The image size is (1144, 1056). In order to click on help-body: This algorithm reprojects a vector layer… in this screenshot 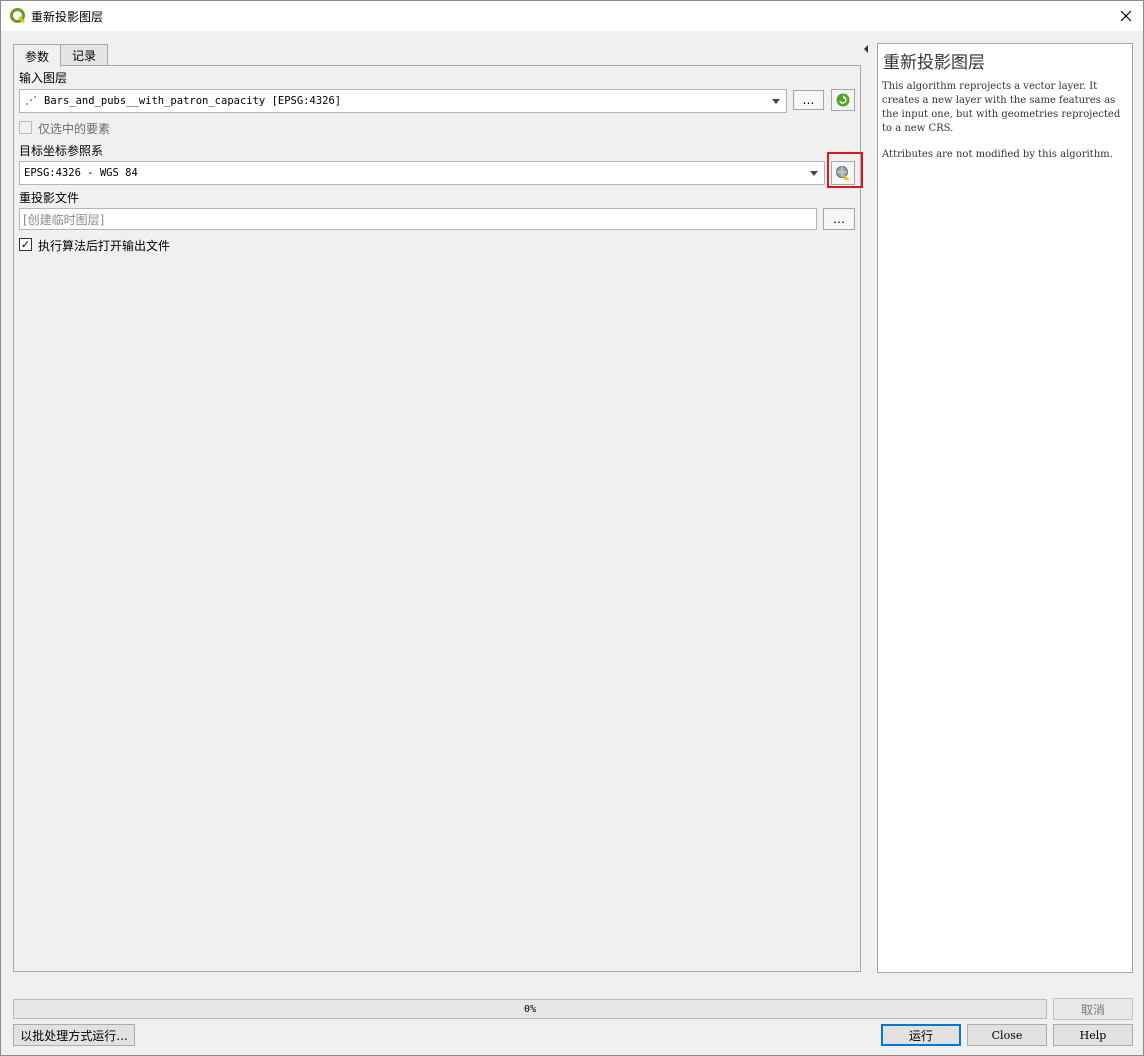, I will do `click(1006, 127)`.